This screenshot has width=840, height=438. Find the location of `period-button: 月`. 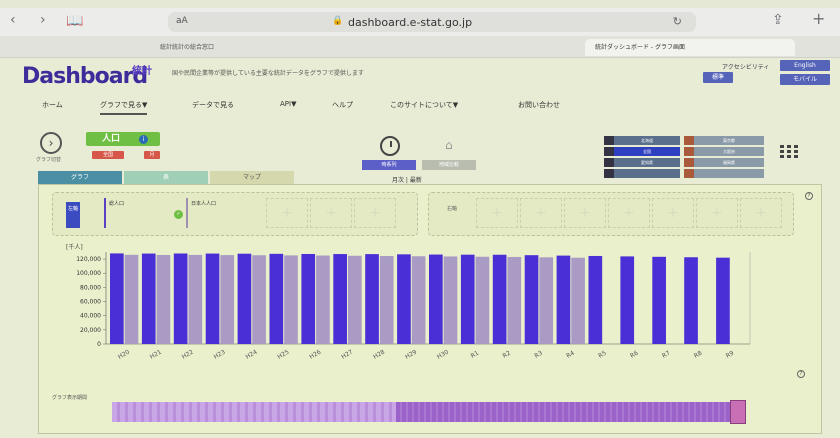

period-button: 月 is located at coordinates (152, 155).